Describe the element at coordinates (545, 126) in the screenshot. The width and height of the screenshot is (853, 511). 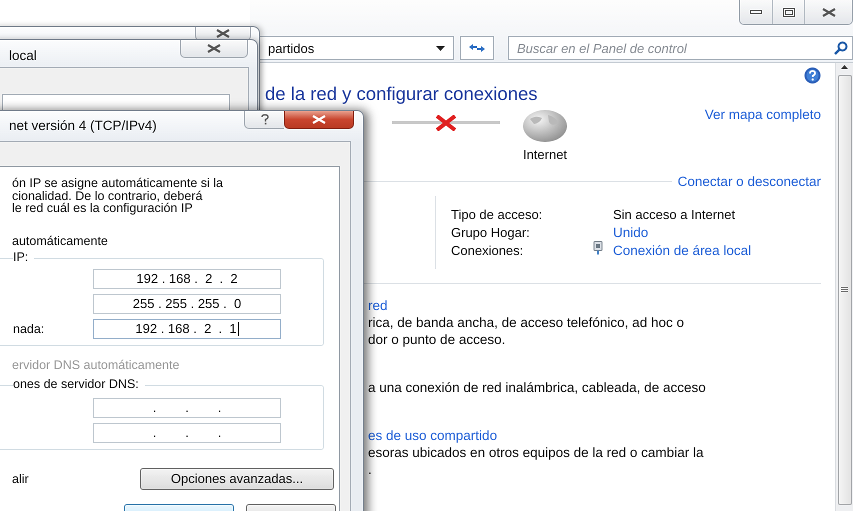
I see `globe-icon` at that location.